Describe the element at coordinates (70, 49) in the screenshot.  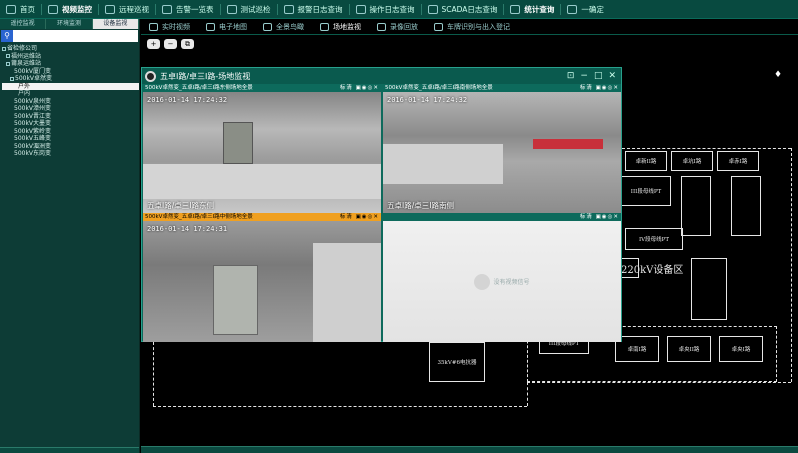
I see `tree-node: 省检修公司` at that location.